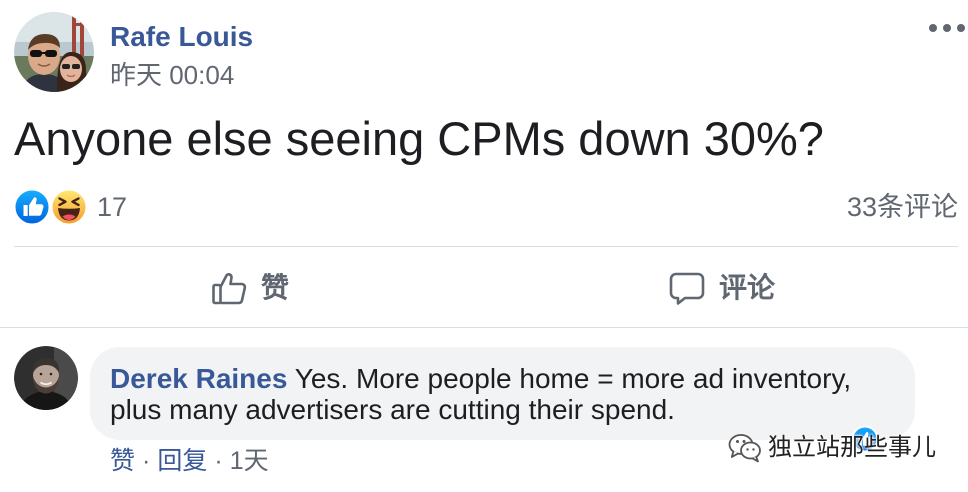  I want to click on comment-author-name: Derek Raines, so click(198, 378).